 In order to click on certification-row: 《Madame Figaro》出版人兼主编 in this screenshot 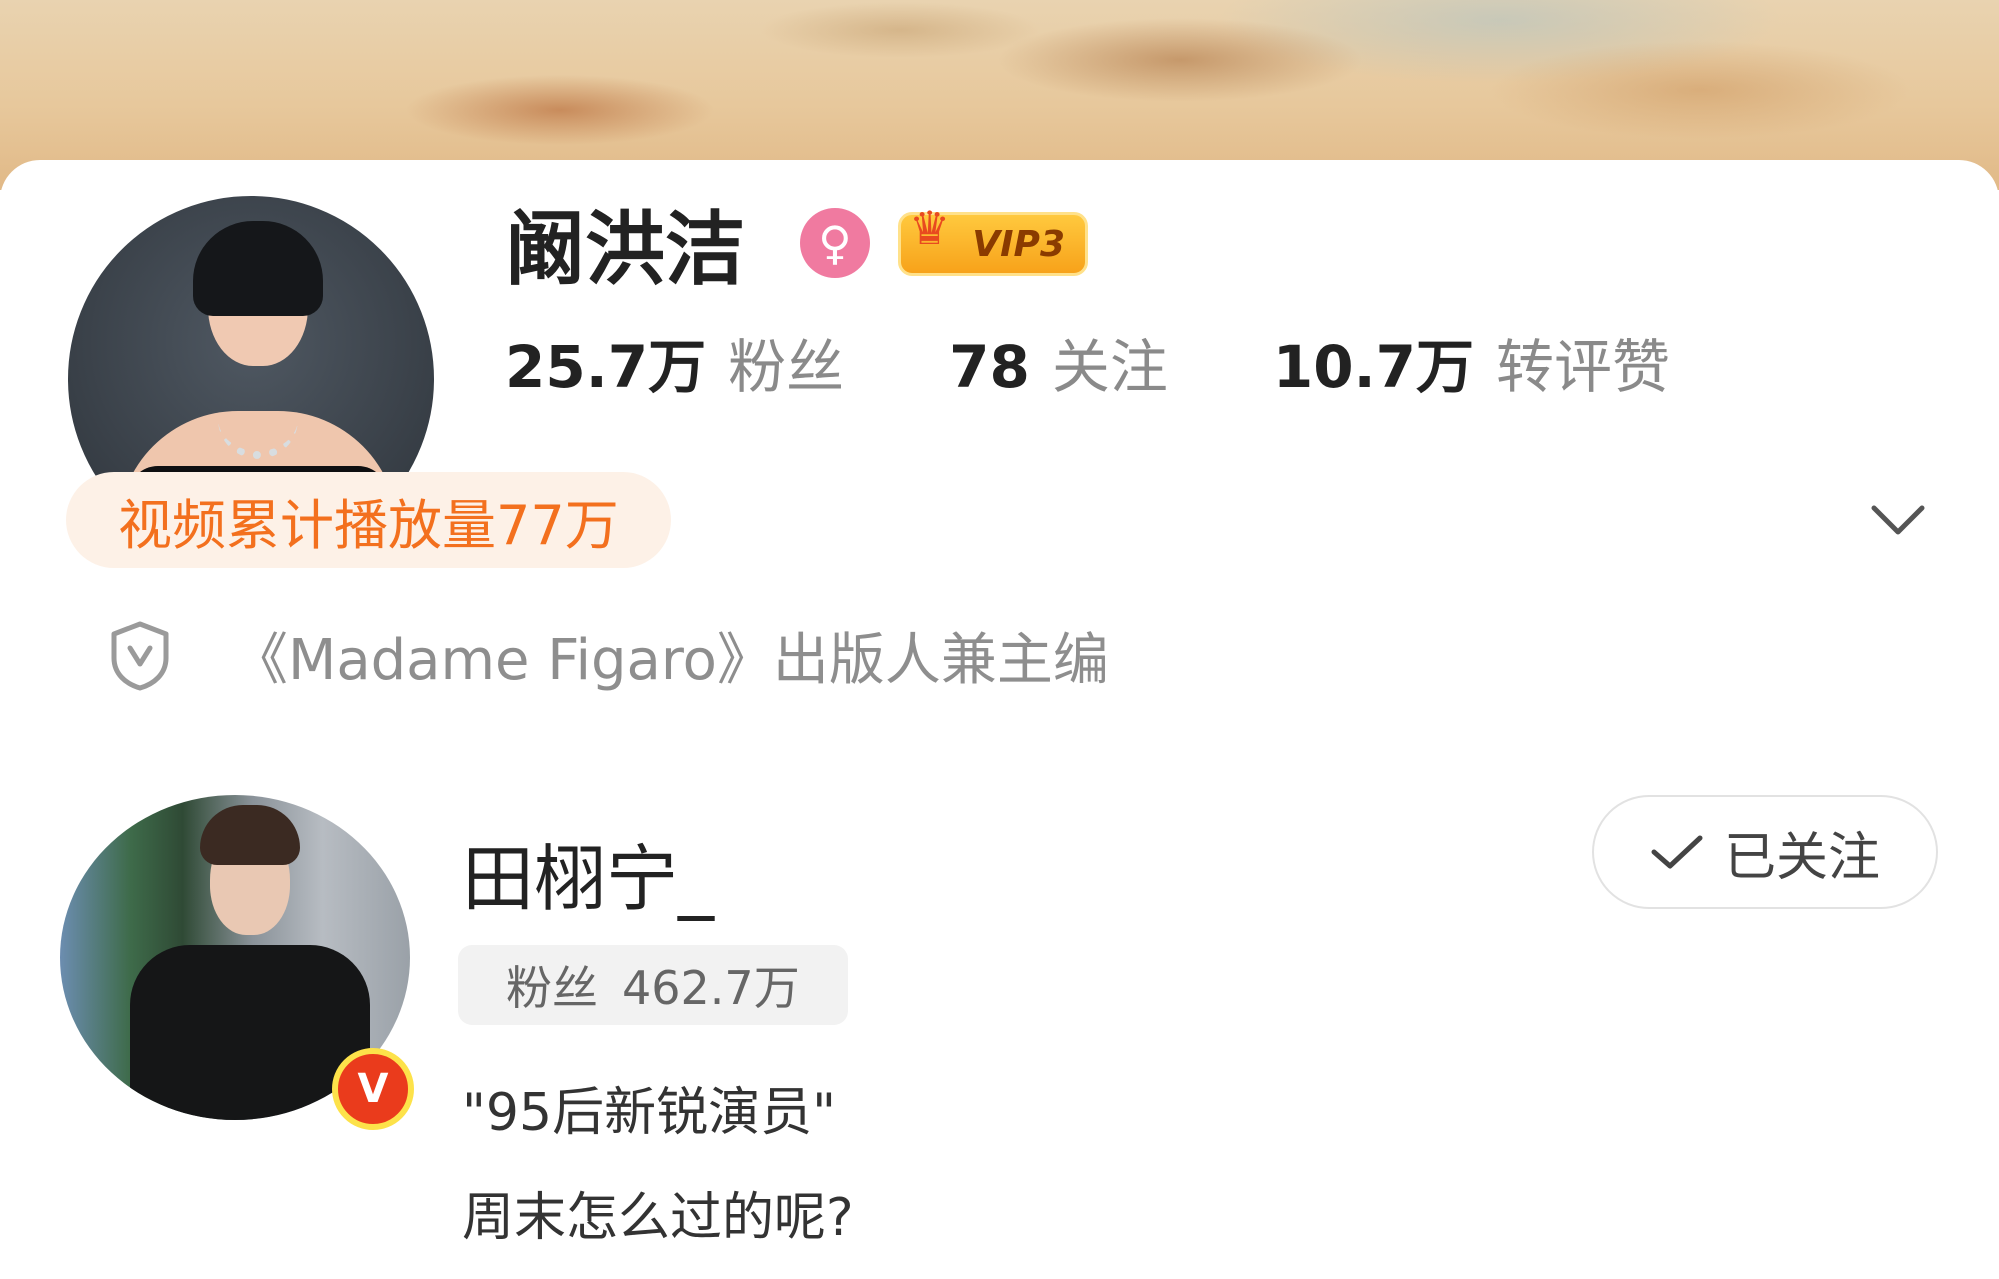, I will do `click(608, 655)`.